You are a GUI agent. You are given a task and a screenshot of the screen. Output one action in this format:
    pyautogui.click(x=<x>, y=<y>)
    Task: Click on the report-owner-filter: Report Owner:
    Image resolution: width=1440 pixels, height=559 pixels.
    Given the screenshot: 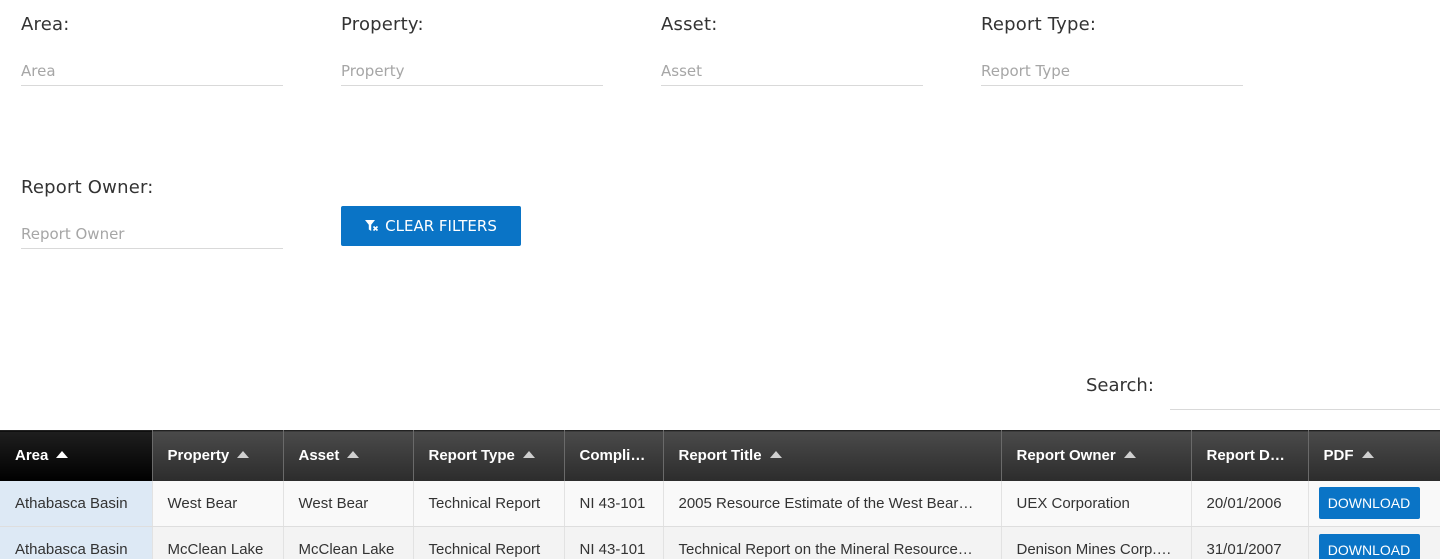 What is the action you would take?
    pyautogui.click(x=152, y=213)
    